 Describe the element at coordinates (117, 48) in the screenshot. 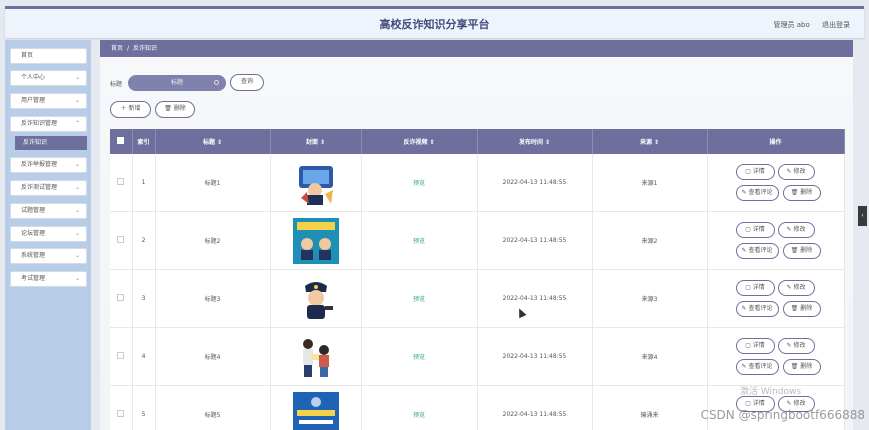

I see `breadcrumb-home: 首页` at that location.